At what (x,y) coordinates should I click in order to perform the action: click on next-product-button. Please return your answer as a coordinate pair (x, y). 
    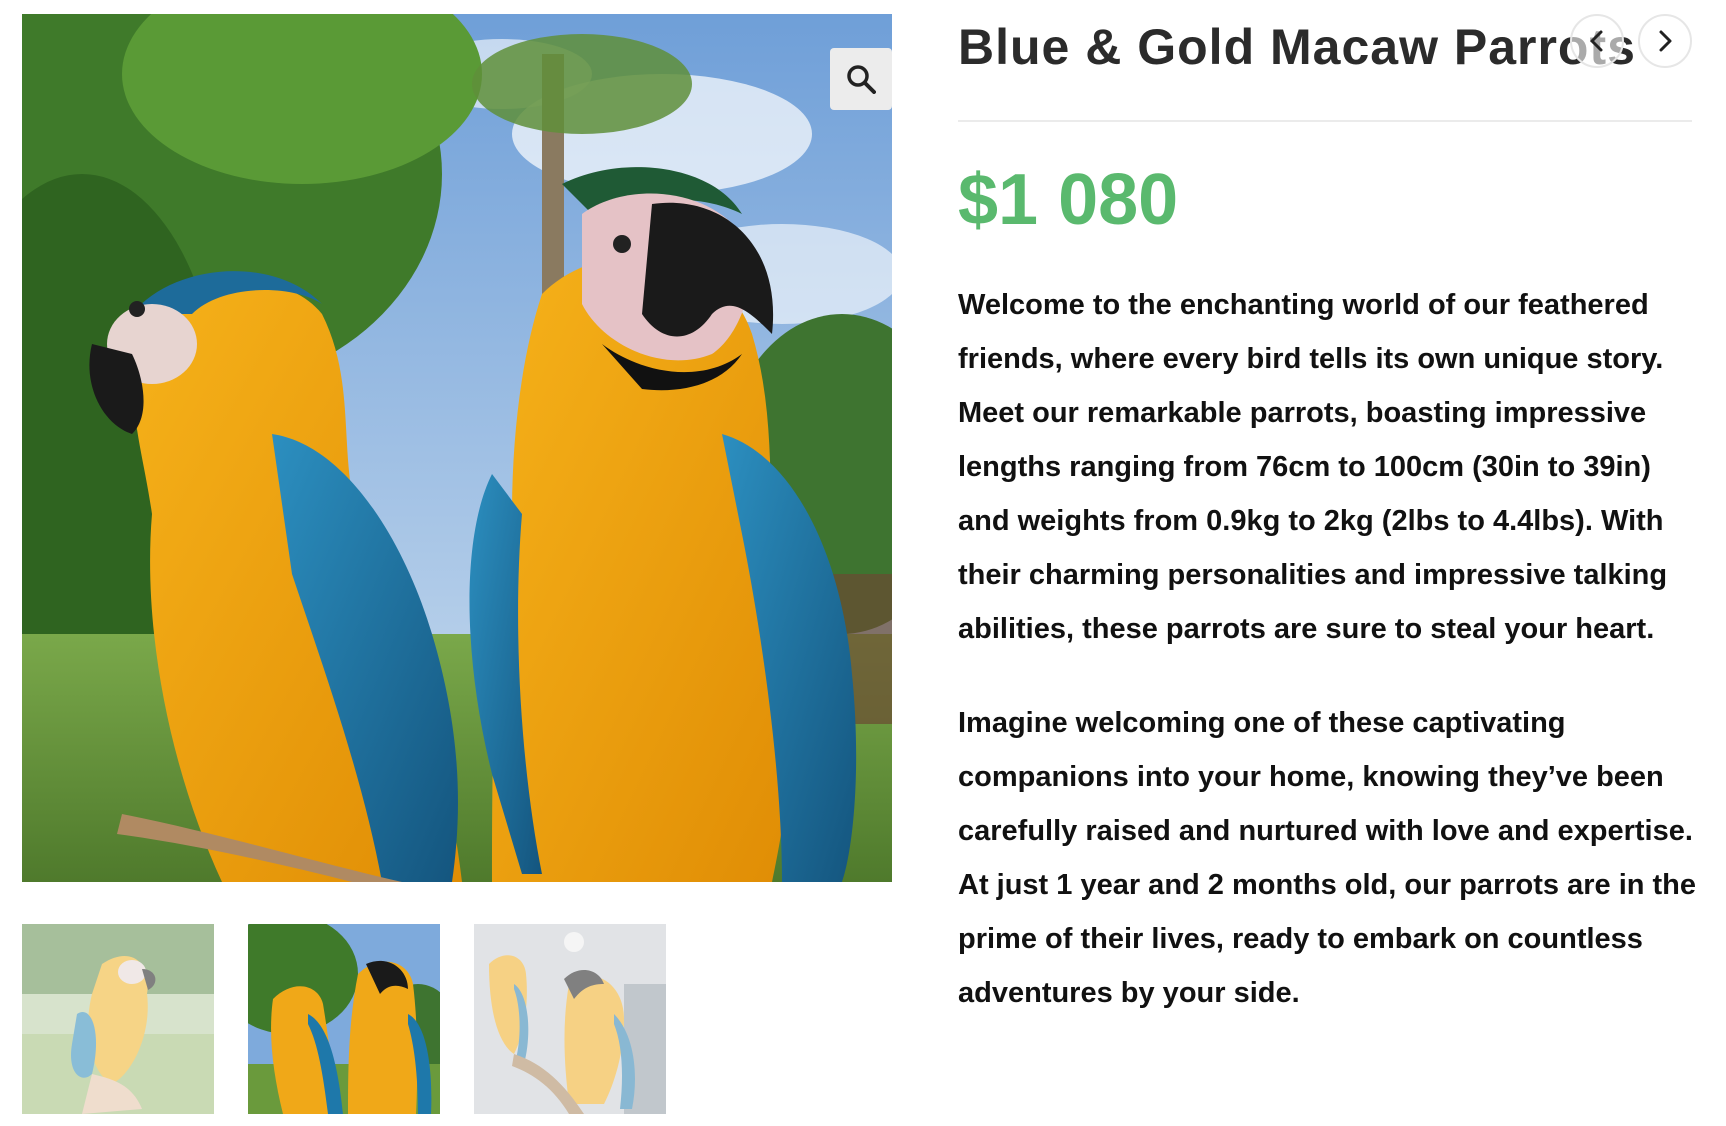
    Looking at the image, I should click on (1665, 41).